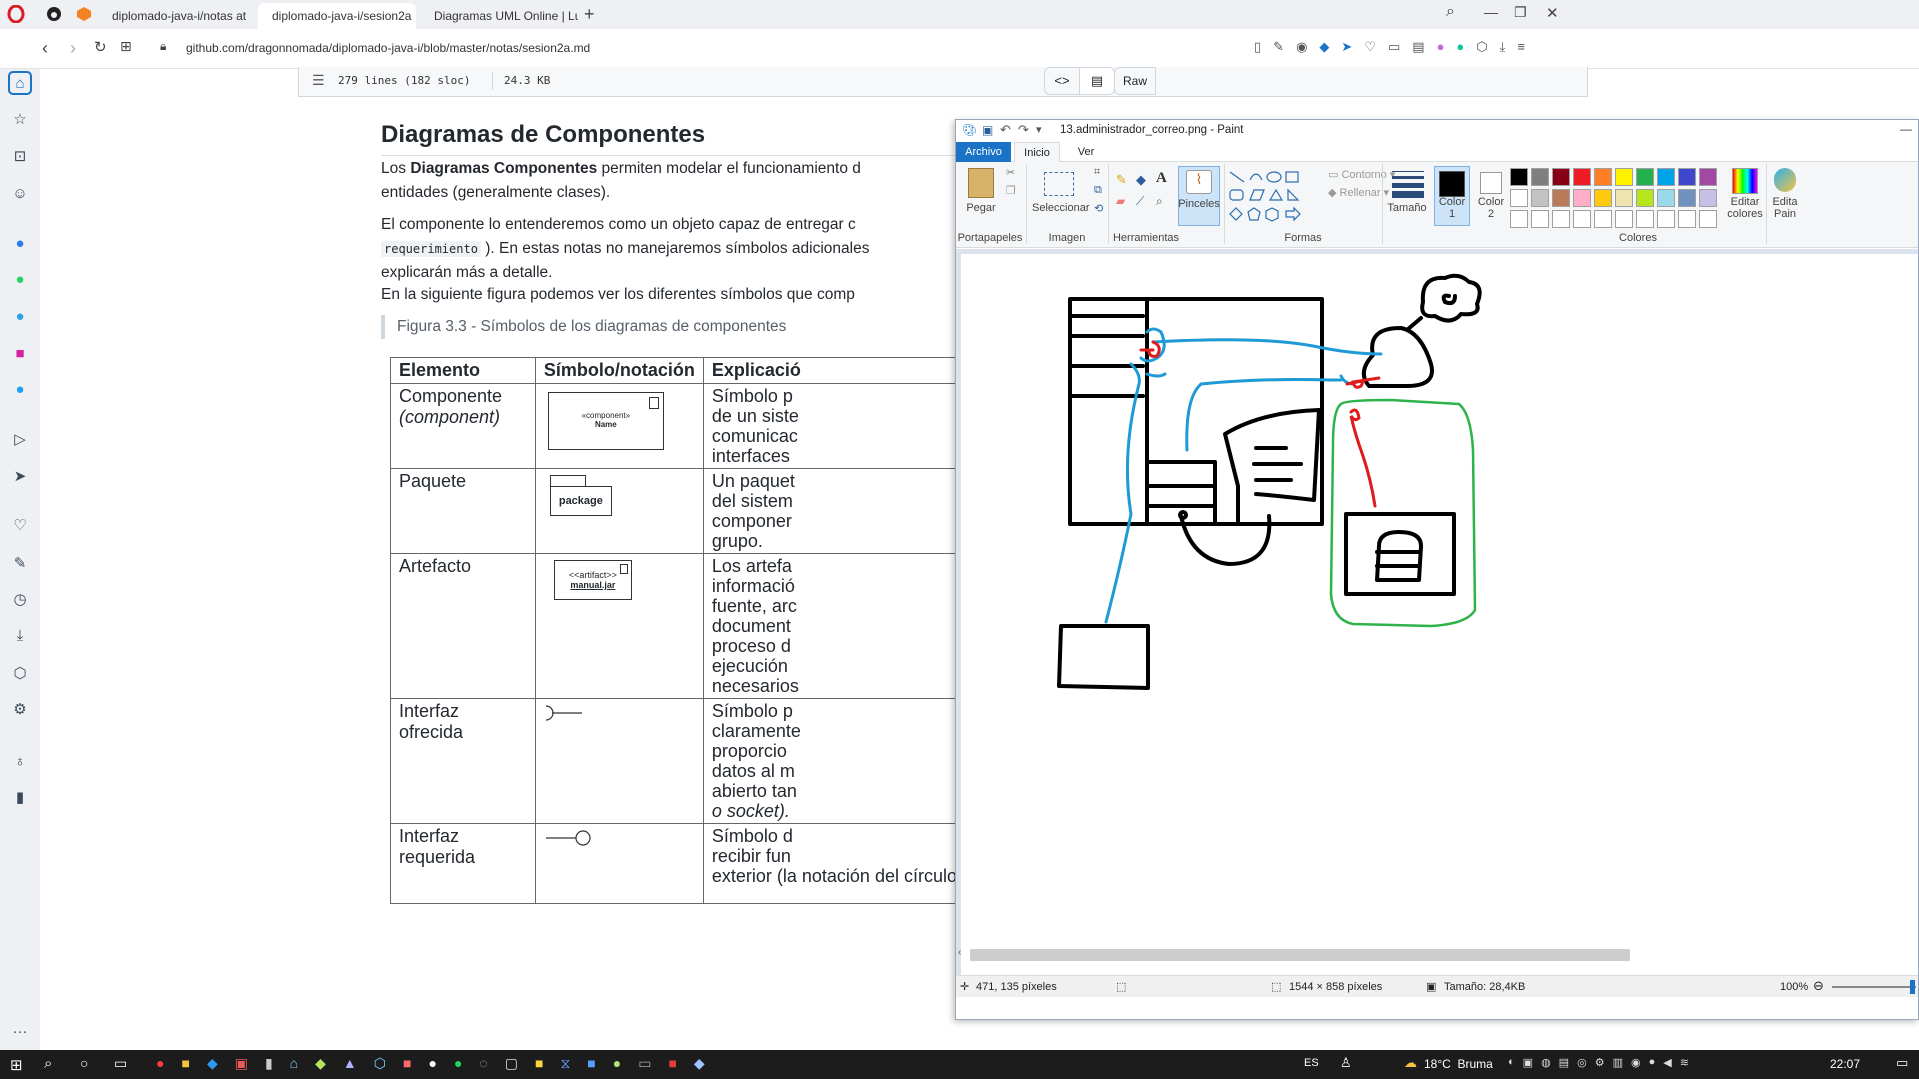 The height and width of the screenshot is (1079, 1919). Describe the element at coordinates (20, 709) in the screenshot. I see `settings-icon: ⚙` at that location.